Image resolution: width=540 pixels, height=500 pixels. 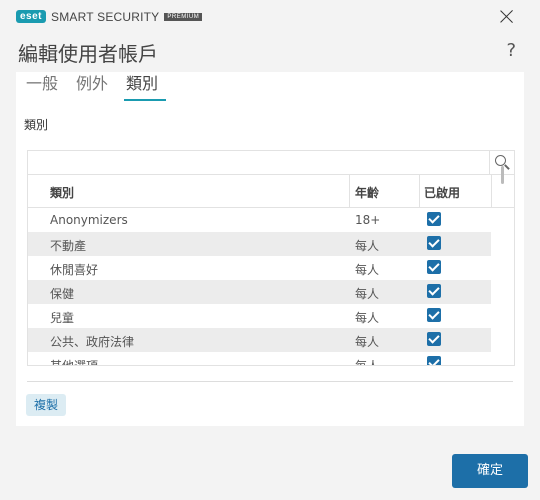 I want to click on edition-badge: PREMIUM, so click(x=183, y=16).